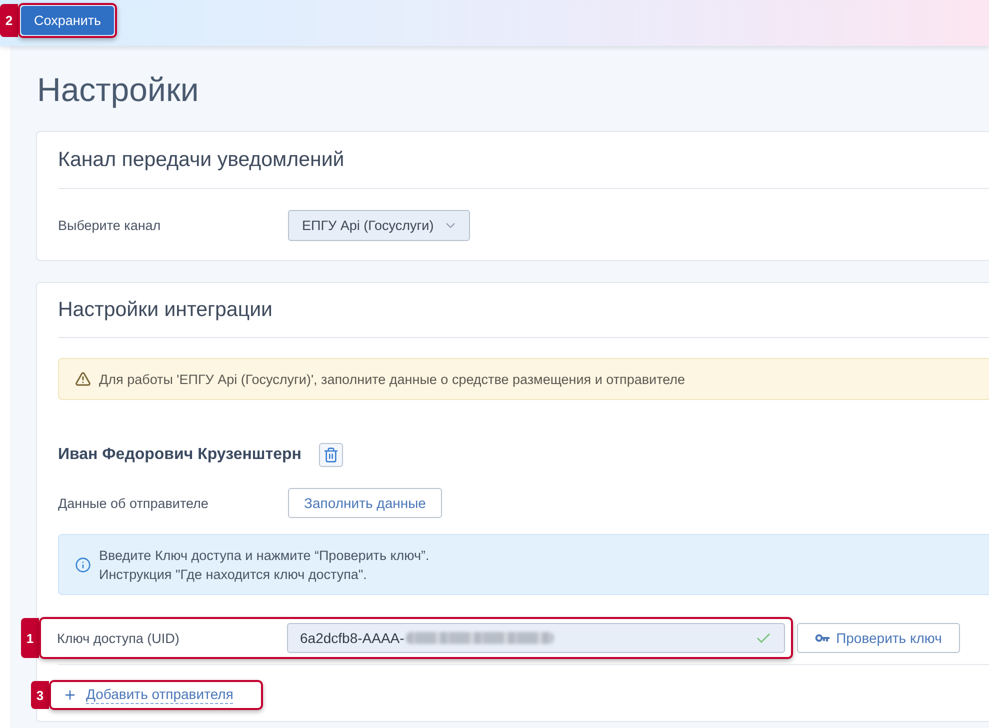 The height and width of the screenshot is (728, 989). I want to click on warning-text: Для работы 'ЕПГУ Api (Госуслуги)', заполните данные о средстве размещения и отправителе, so click(392, 379).